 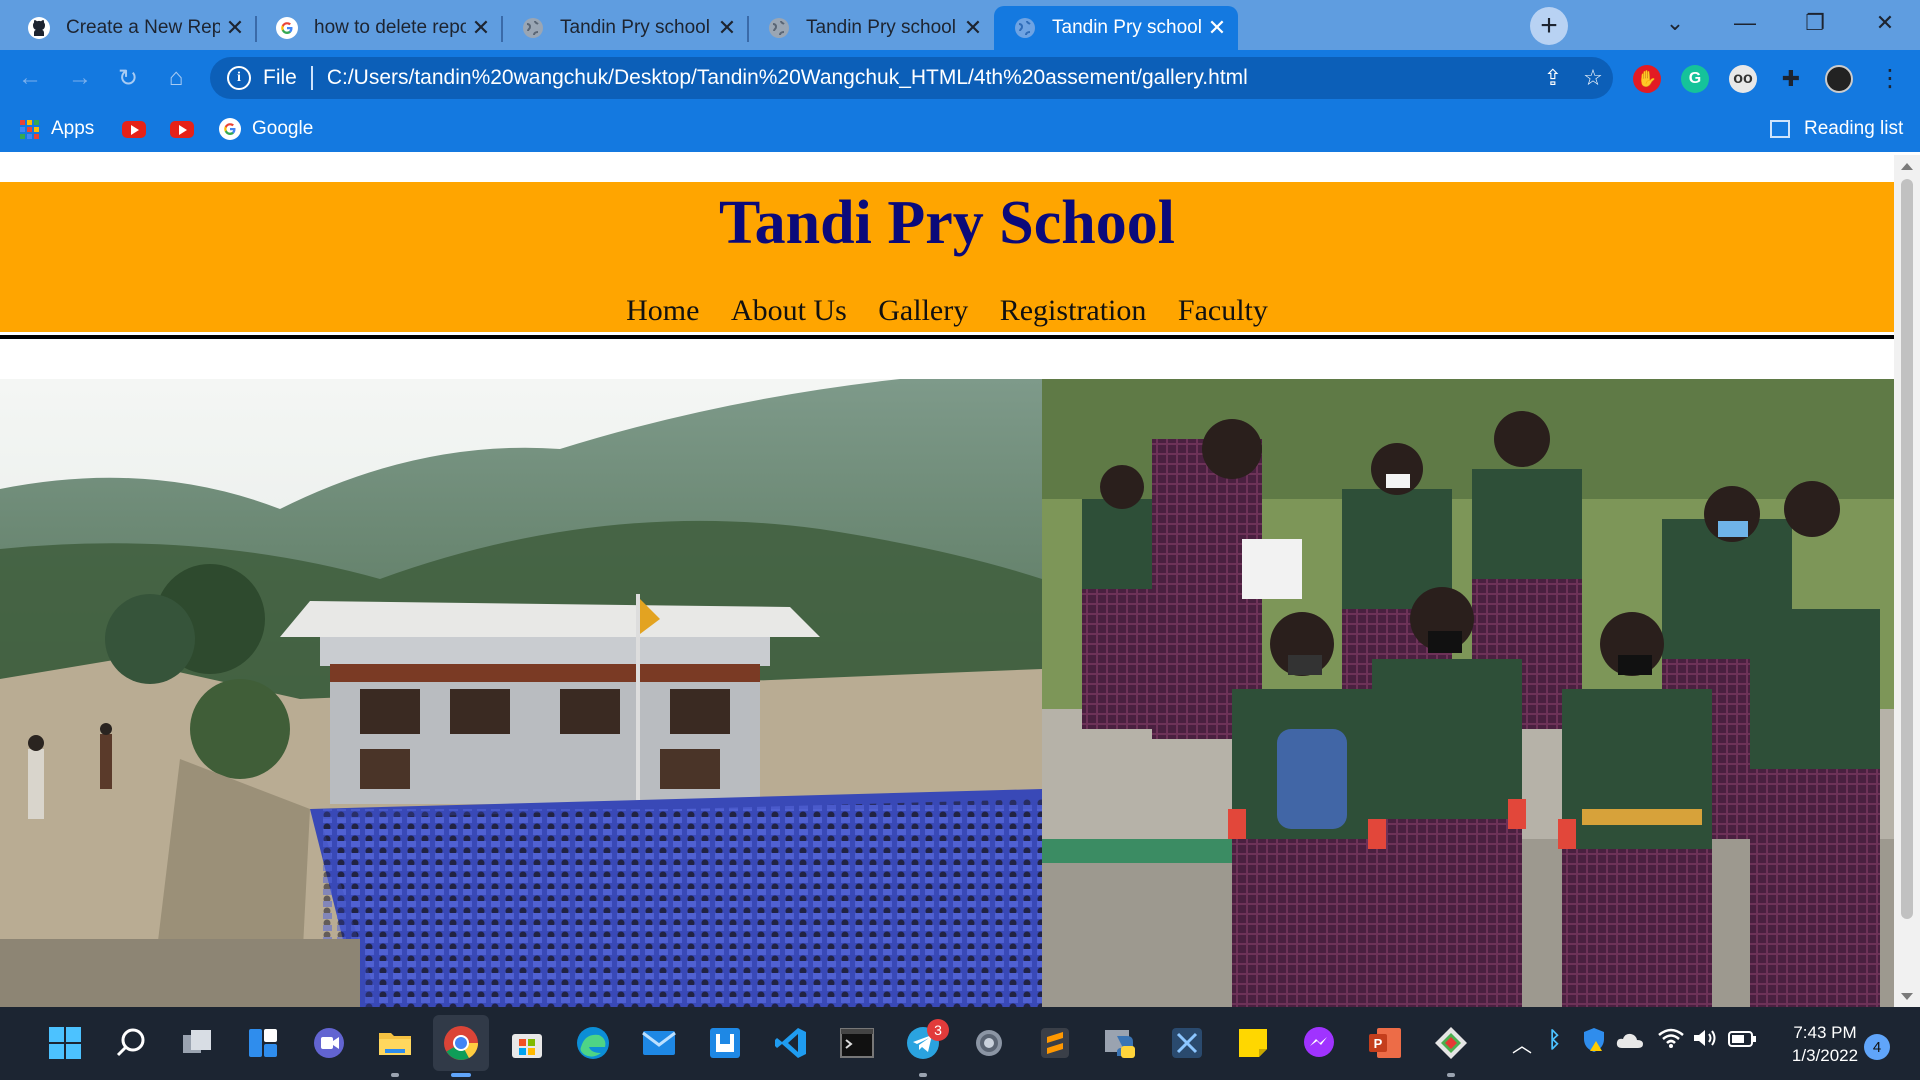 What do you see at coordinates (1451, 1043) in the screenshot?
I see `git-gui-icon` at bounding box center [1451, 1043].